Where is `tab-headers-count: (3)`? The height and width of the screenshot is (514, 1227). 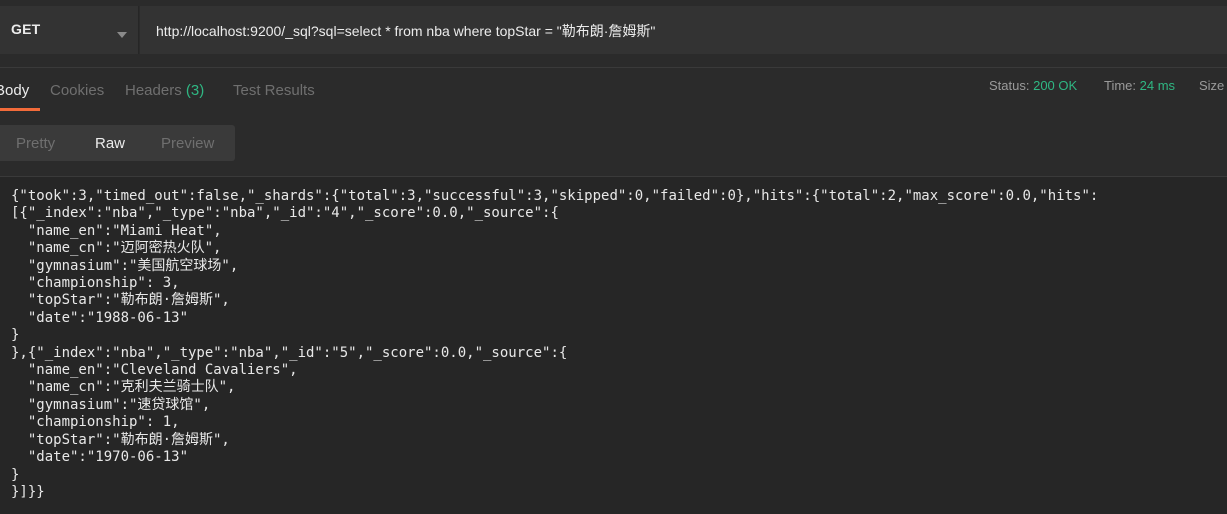 tab-headers-count: (3) is located at coordinates (195, 90).